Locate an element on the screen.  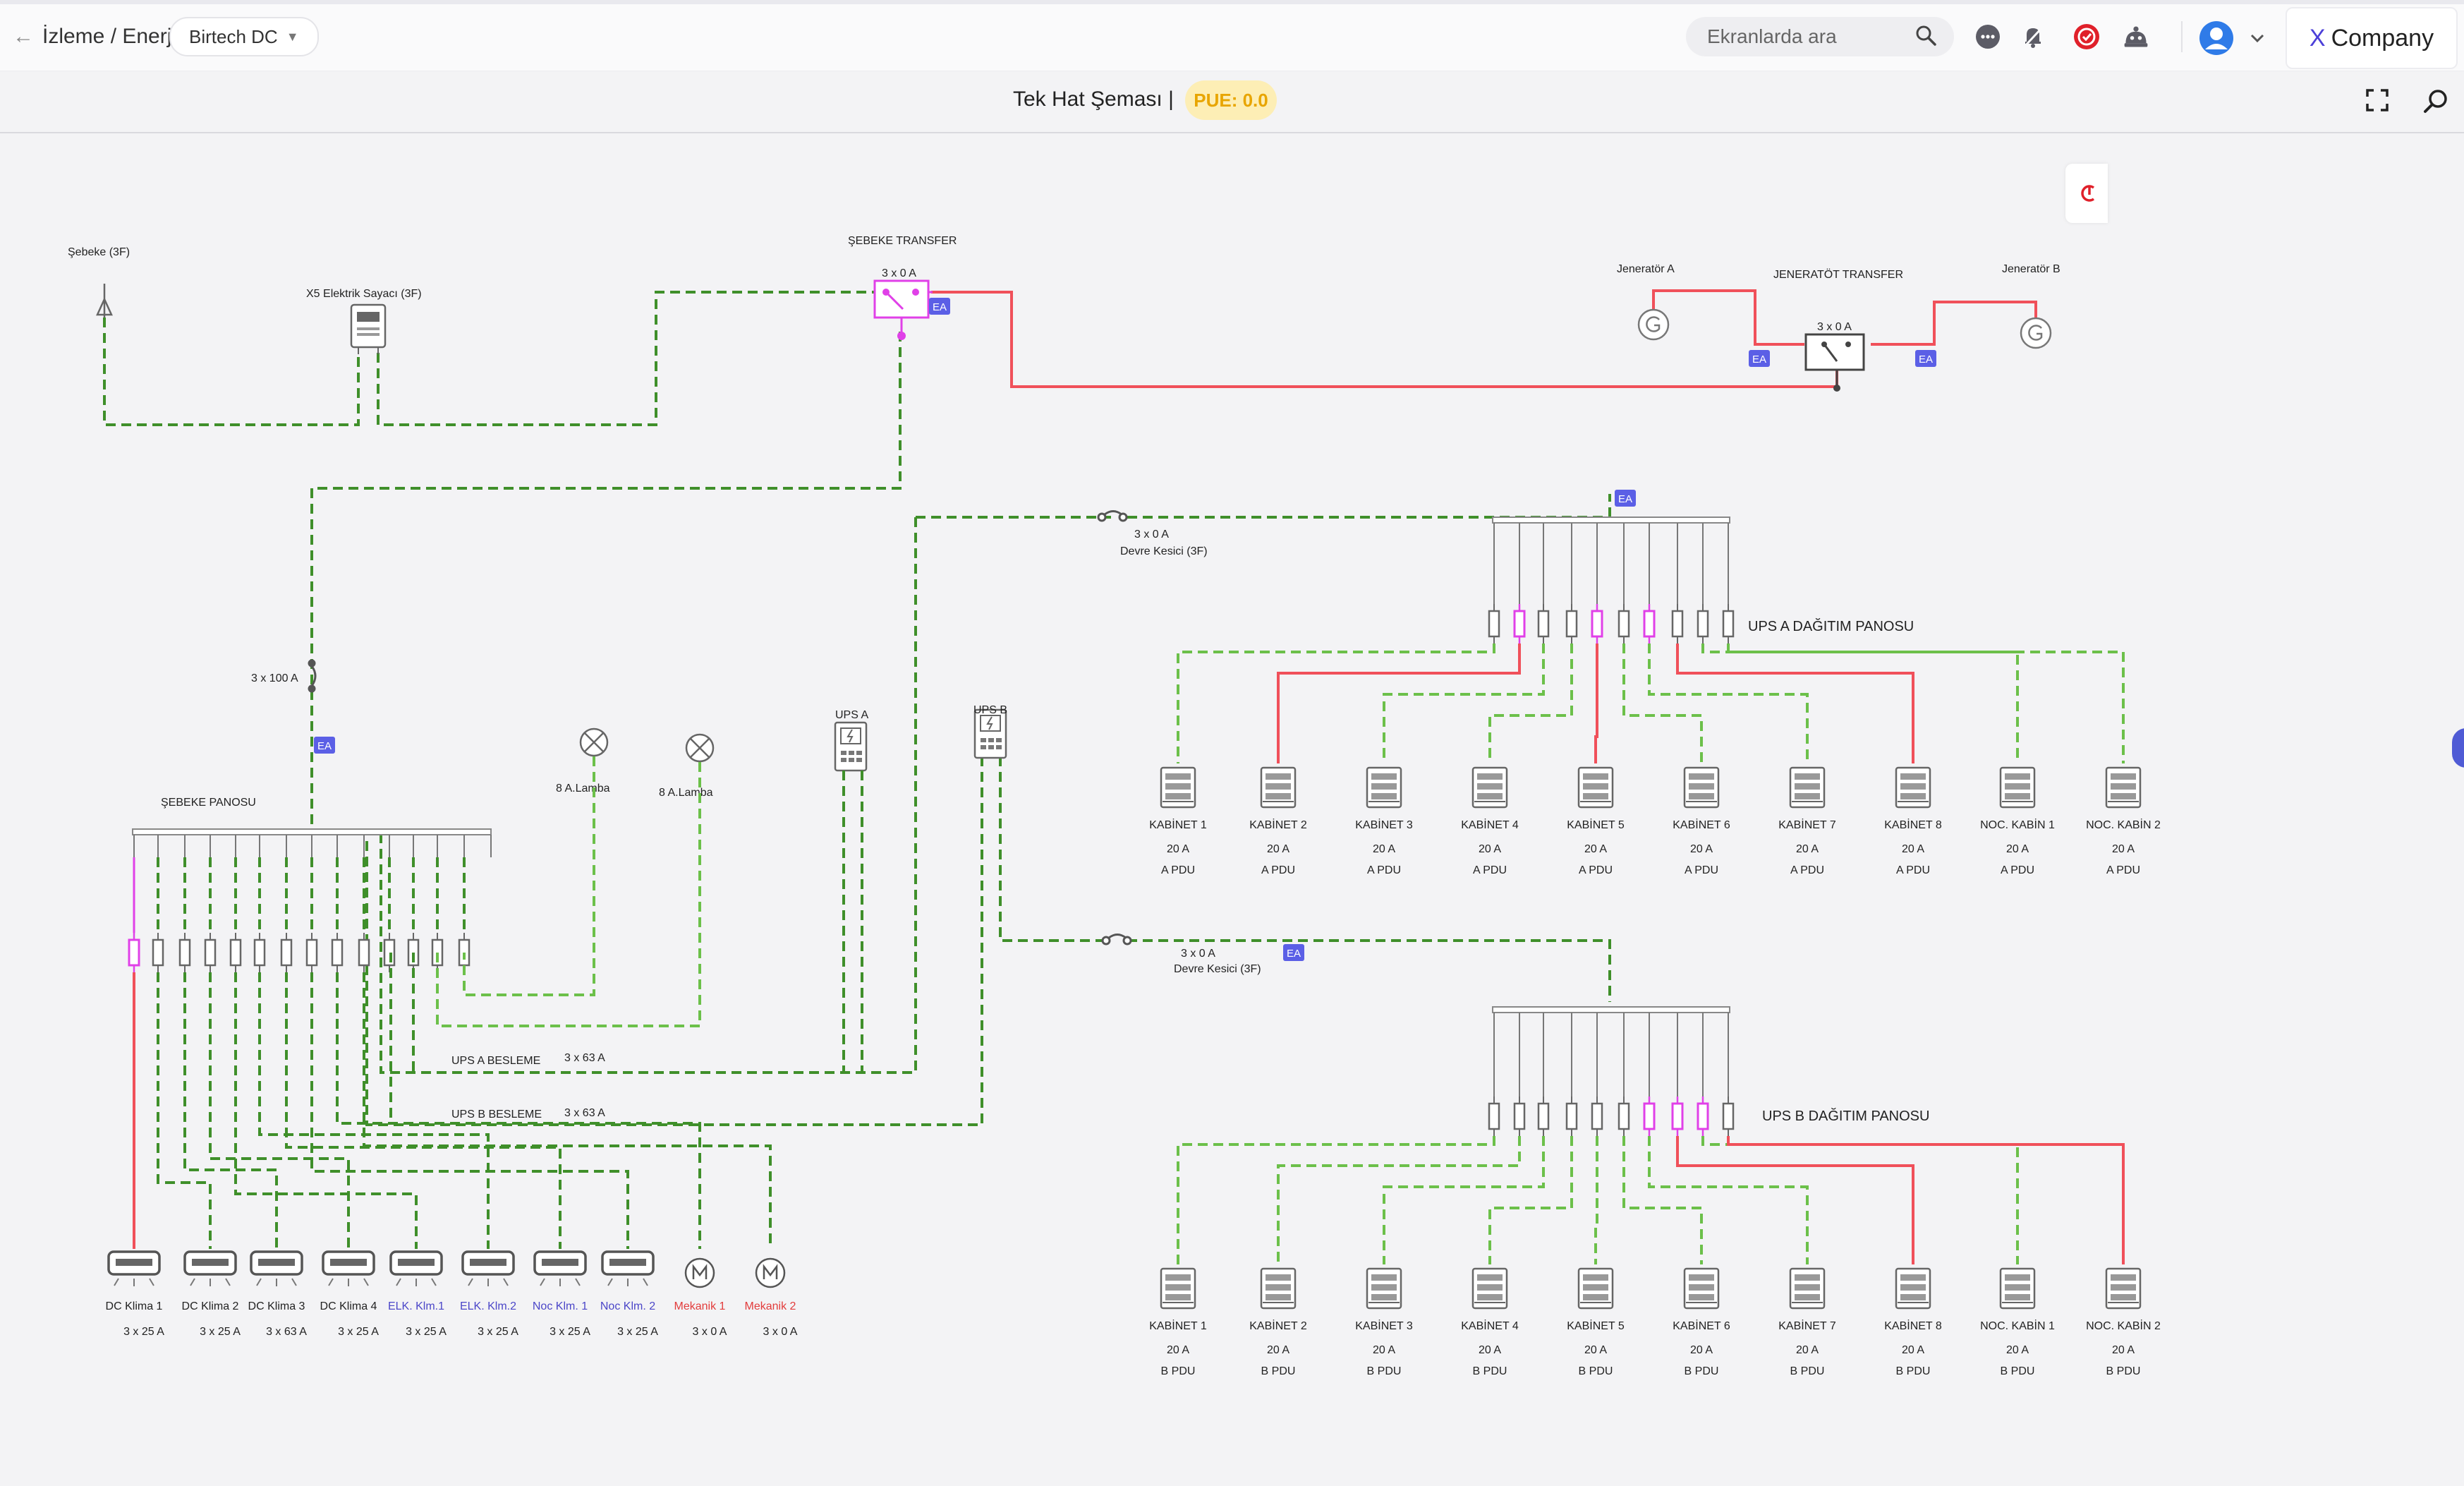
chat-bubble-icon is located at coordinates (1988, 37).